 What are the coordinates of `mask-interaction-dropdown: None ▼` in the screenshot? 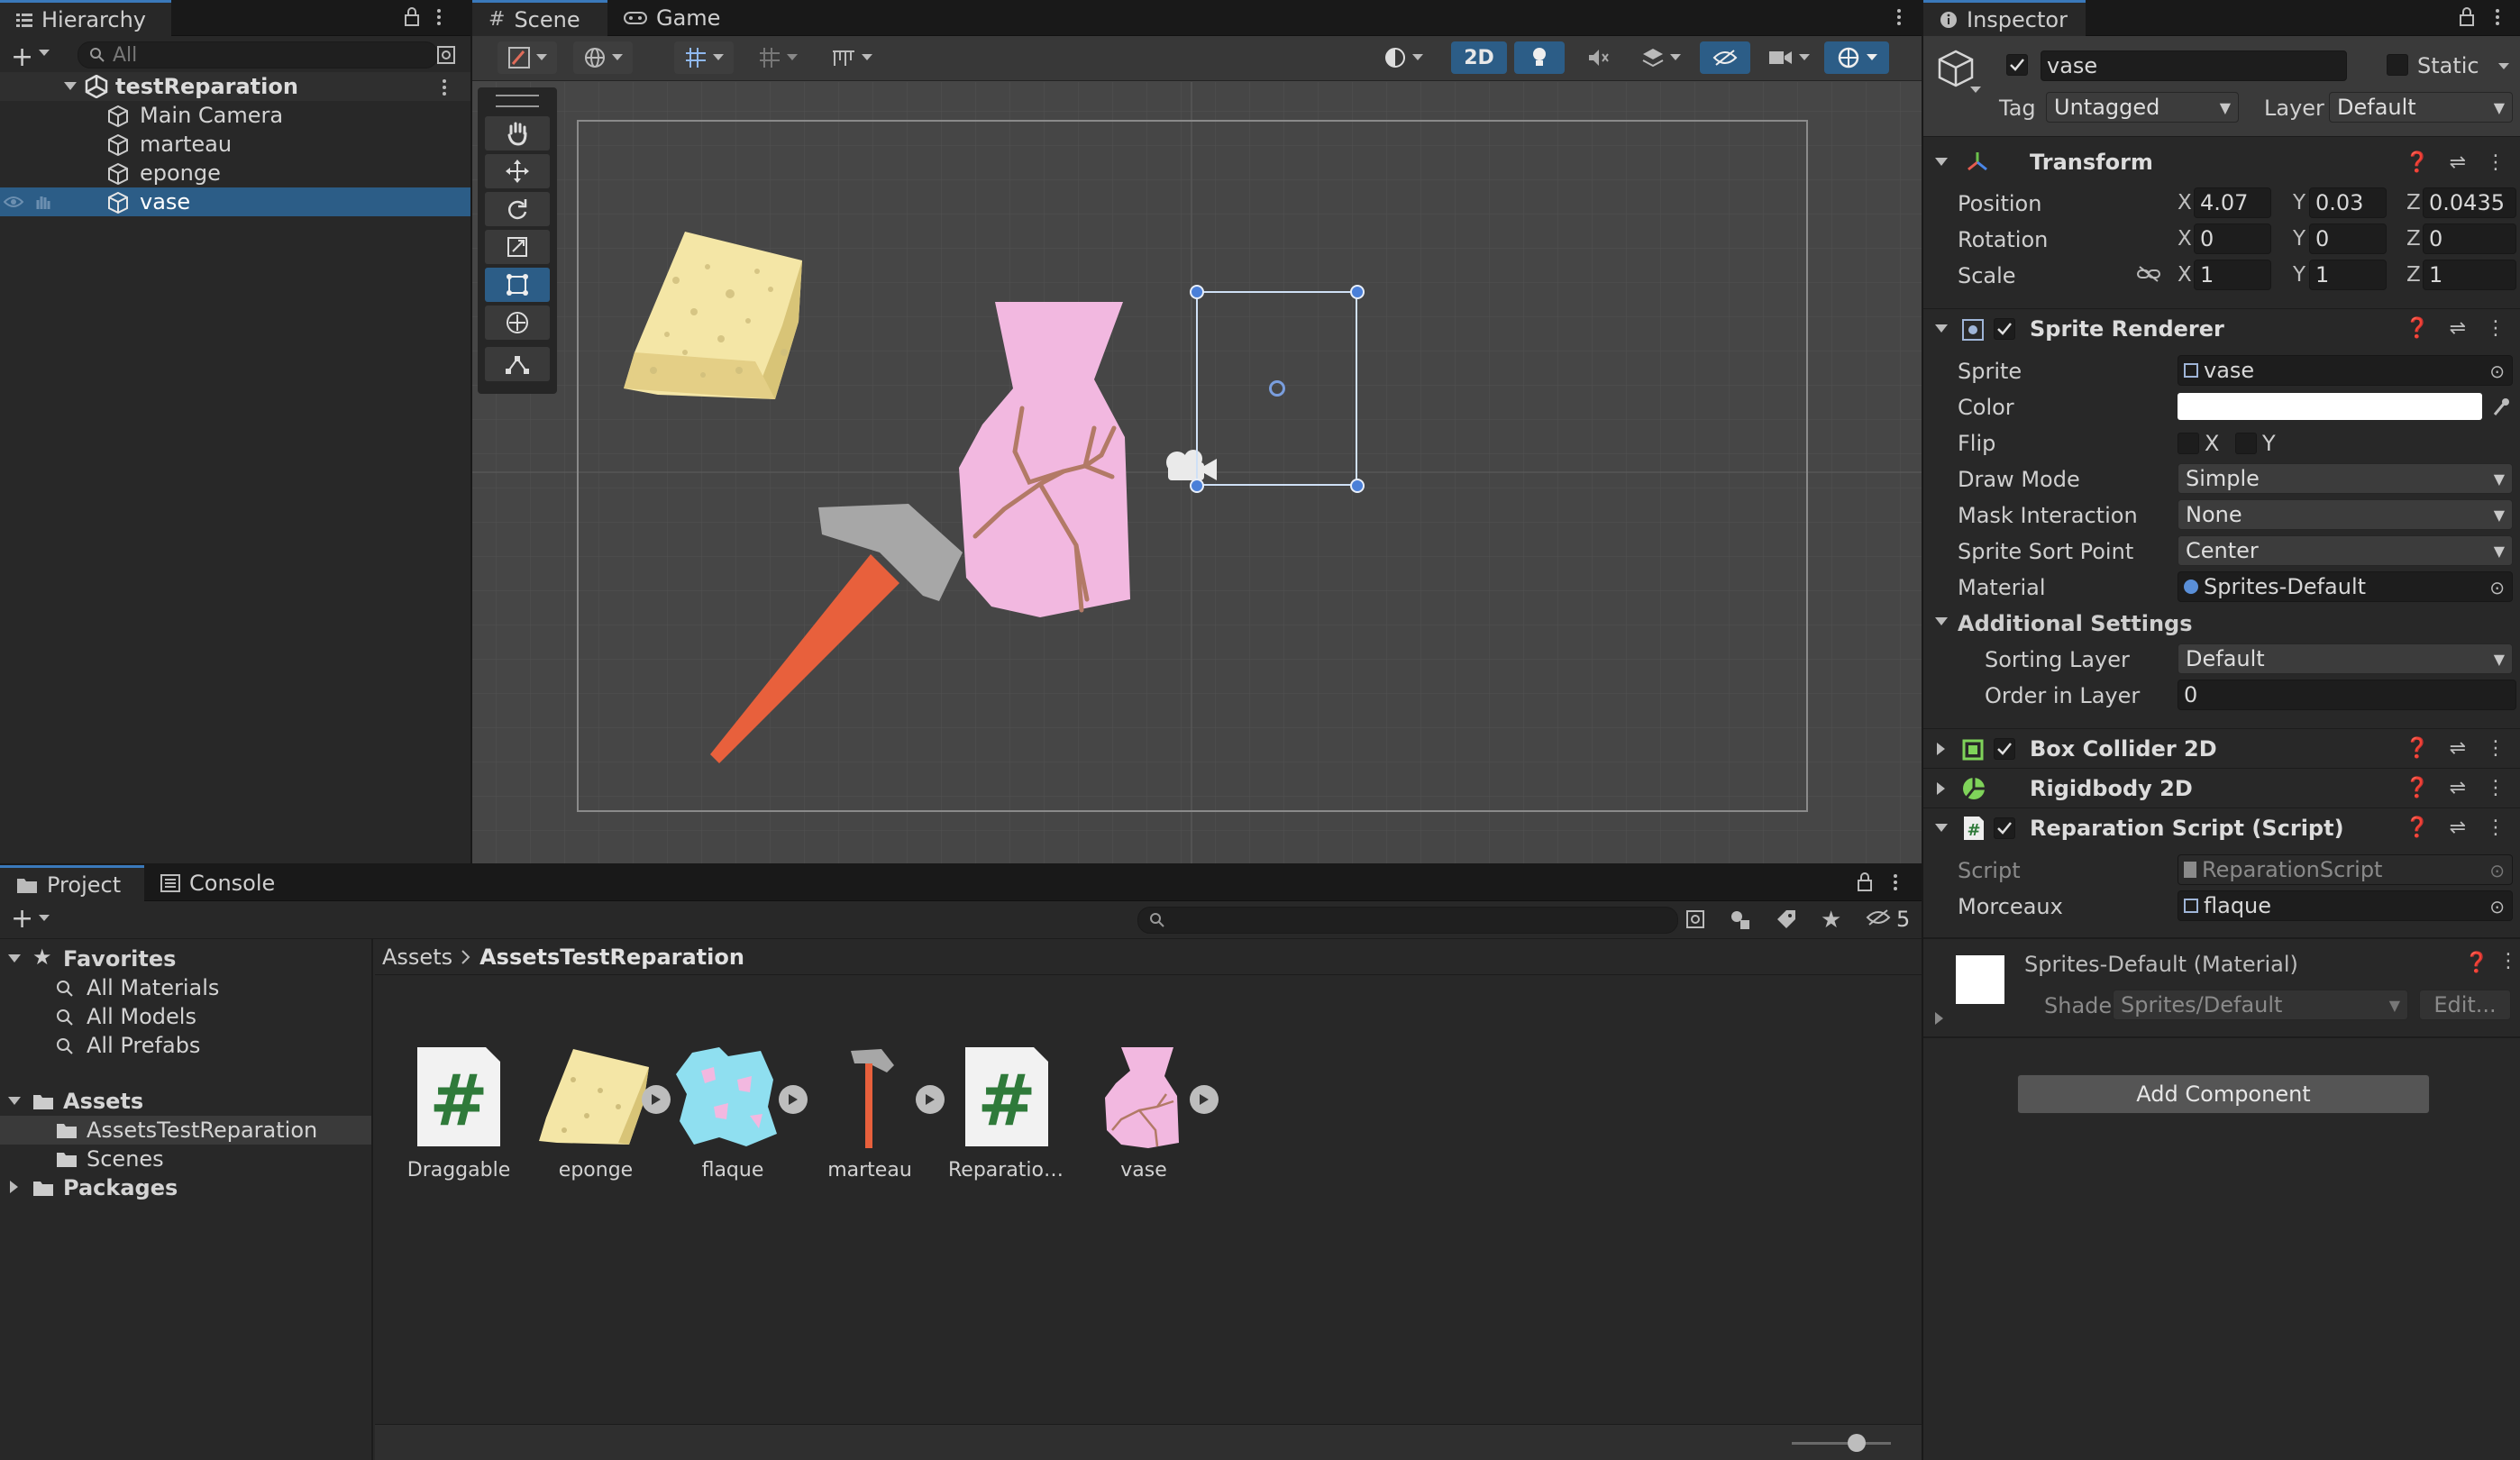 It's located at (2346, 514).